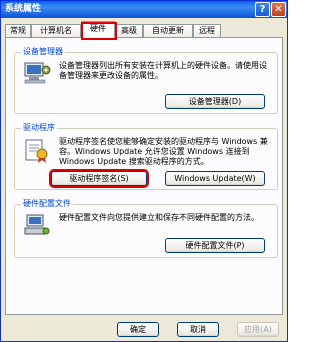  What do you see at coordinates (168, 31) in the screenshot?
I see `tab-auto-update: 自动更新` at bounding box center [168, 31].